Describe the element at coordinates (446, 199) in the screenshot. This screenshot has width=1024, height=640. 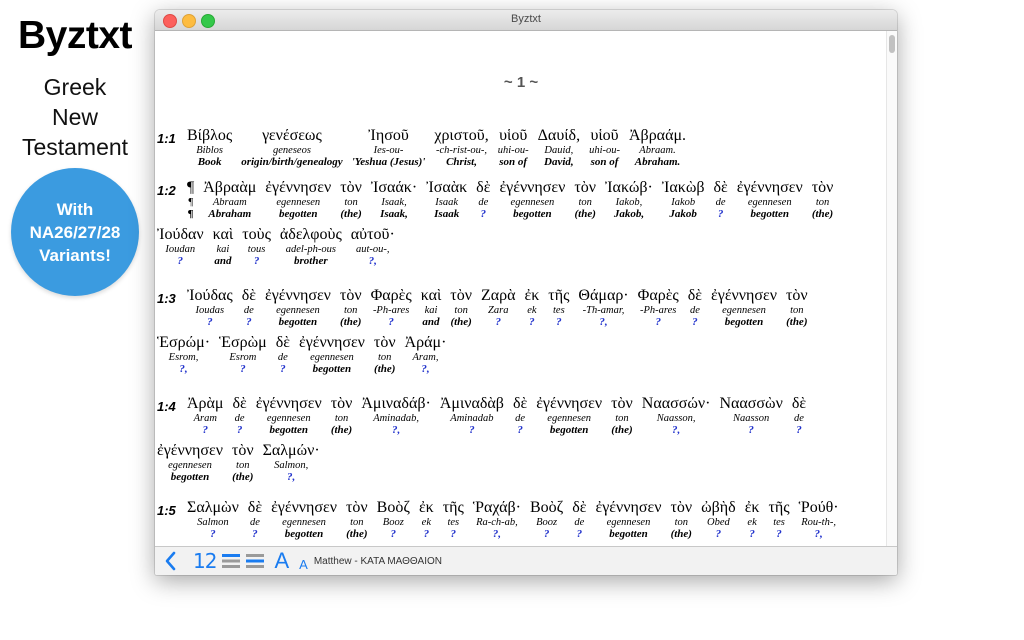
I see `interlinear-word: Ἰσαὰκ Isaak Isaak` at that location.